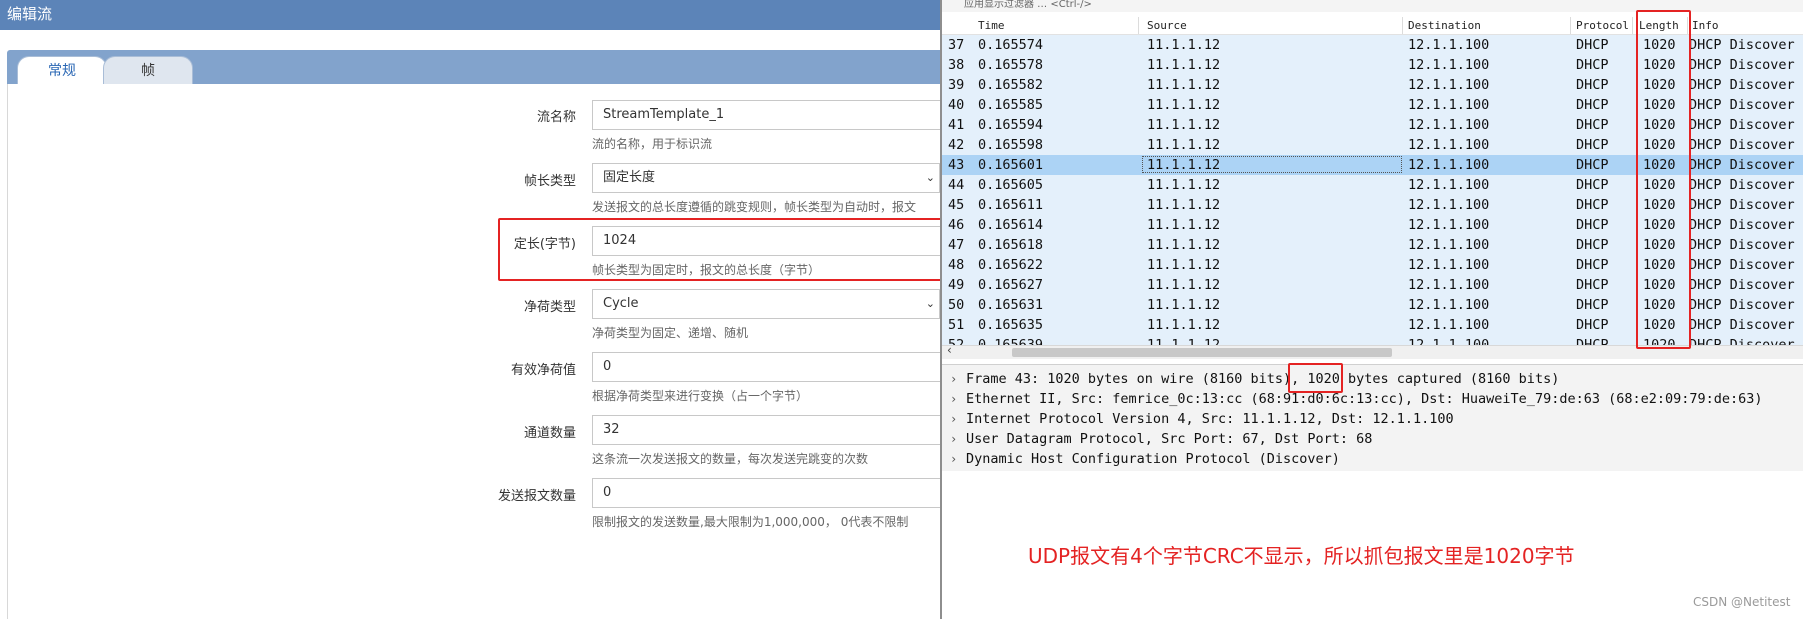  What do you see at coordinates (1167, 25) in the screenshot?
I see `column-source: Source` at bounding box center [1167, 25].